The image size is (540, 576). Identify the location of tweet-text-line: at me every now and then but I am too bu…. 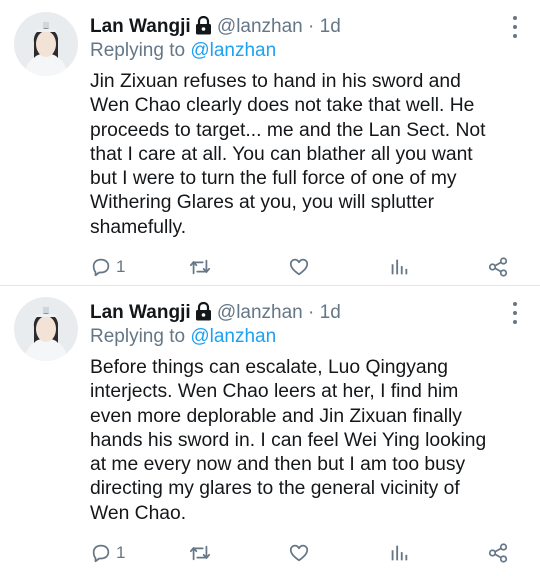
(278, 465).